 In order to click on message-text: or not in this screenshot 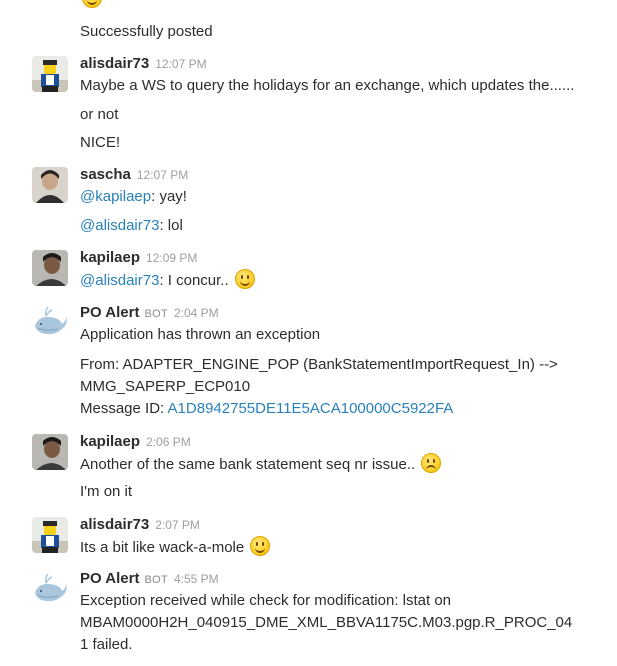, I will do `click(99, 114)`.